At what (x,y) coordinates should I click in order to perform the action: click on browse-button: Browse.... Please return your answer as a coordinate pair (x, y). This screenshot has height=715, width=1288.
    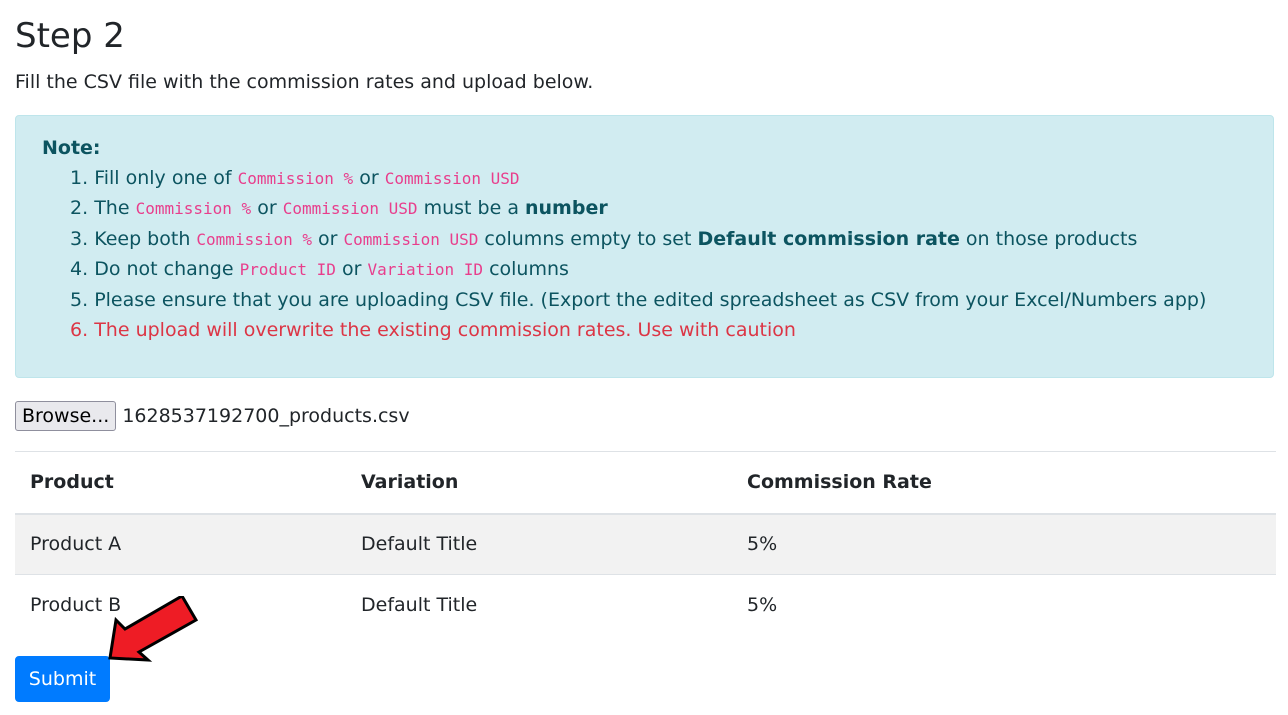
    Looking at the image, I should click on (66, 415).